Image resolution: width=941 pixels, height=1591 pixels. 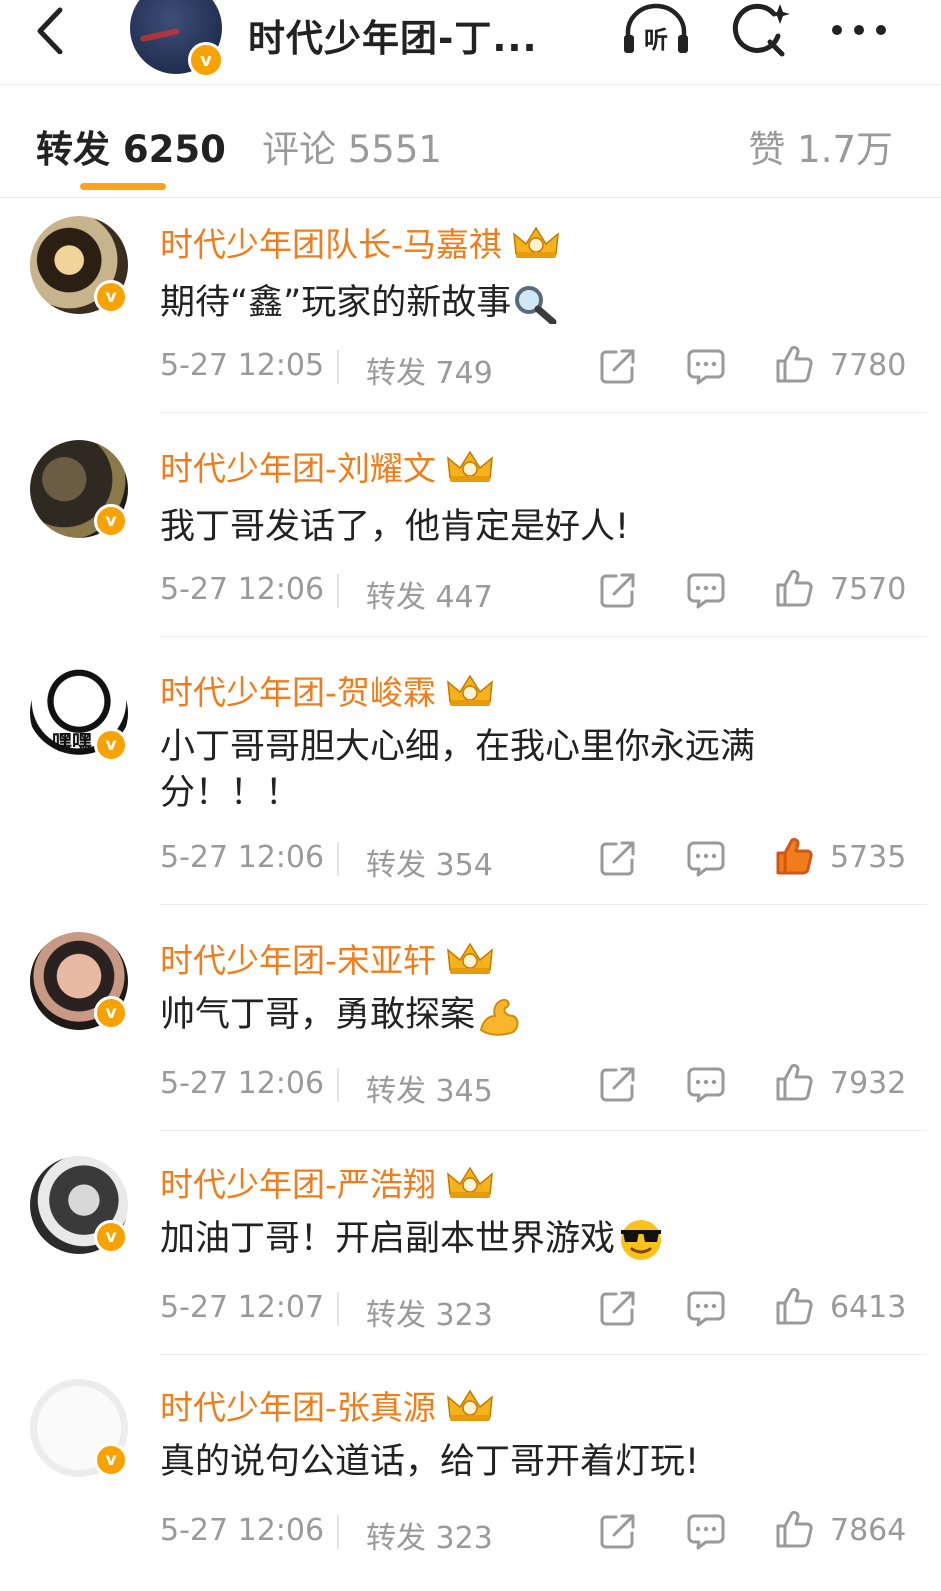 I want to click on more-button, so click(x=859, y=30).